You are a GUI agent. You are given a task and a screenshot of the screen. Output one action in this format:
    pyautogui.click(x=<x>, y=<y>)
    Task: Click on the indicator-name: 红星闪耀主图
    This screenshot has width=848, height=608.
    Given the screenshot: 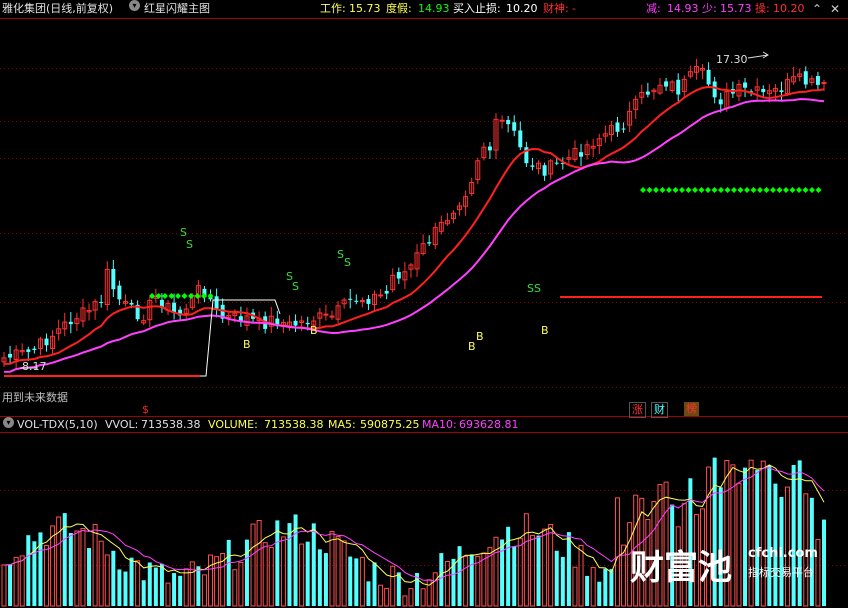 What is the action you would take?
    pyautogui.click(x=177, y=9)
    